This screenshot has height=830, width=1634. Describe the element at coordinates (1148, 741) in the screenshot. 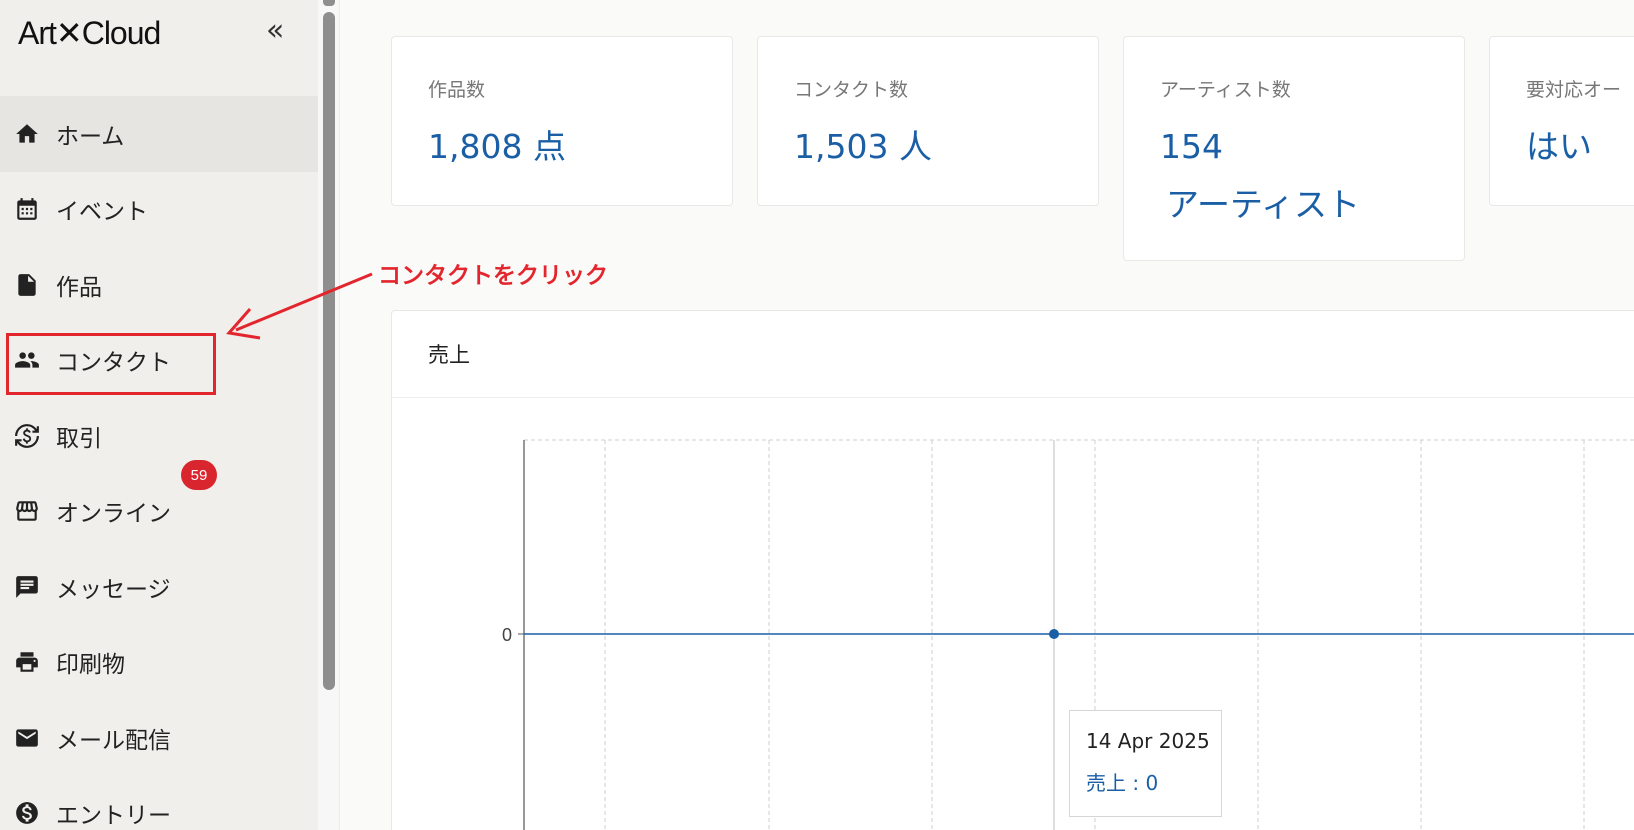

I see `tooltip-date: 14 Apr 2025` at that location.